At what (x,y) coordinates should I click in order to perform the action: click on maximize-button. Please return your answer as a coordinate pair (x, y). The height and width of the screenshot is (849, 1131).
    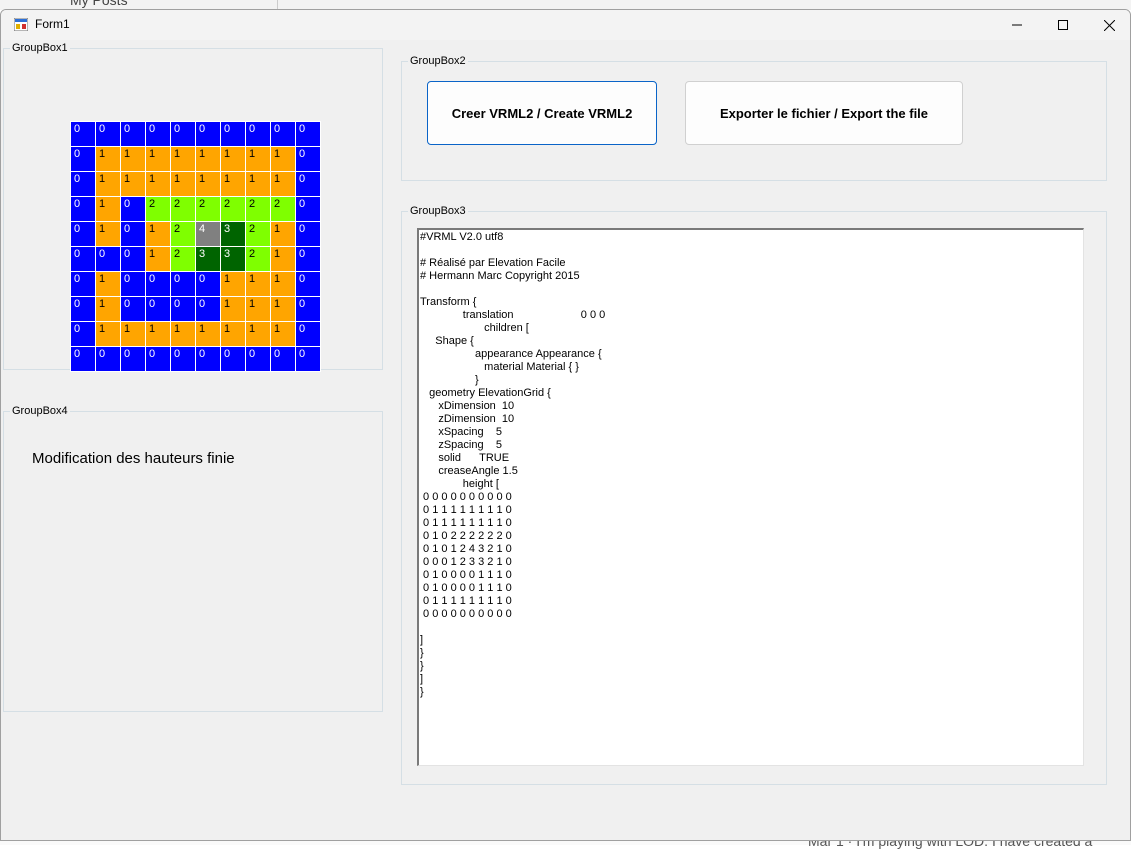
    Looking at the image, I should click on (1063, 25).